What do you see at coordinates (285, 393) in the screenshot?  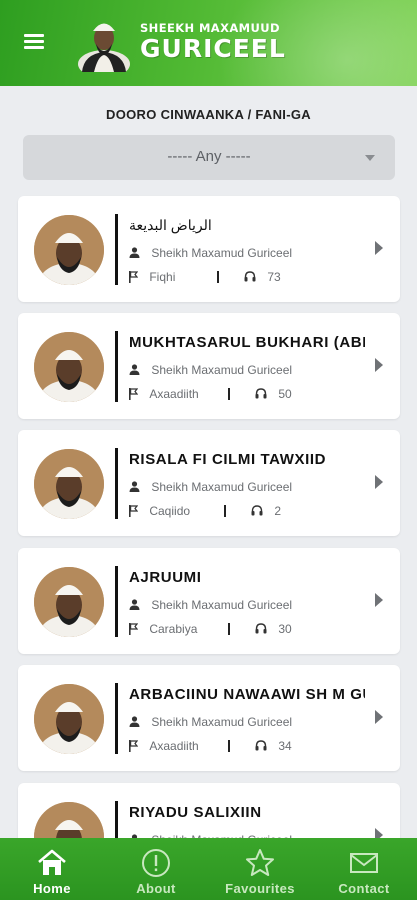 I see `track-count: 50` at bounding box center [285, 393].